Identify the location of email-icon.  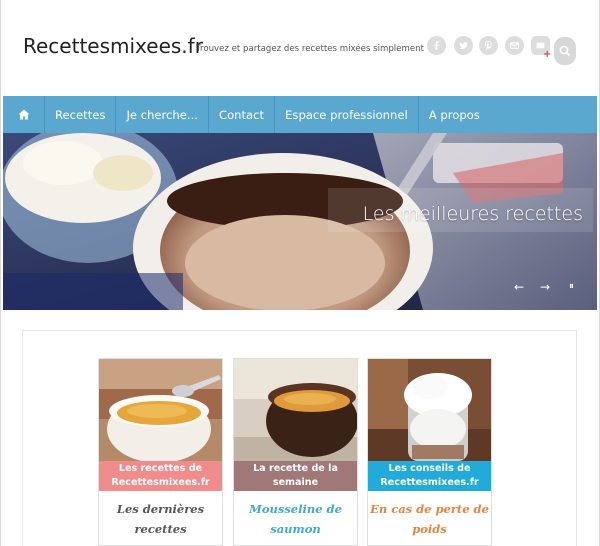
(514, 45).